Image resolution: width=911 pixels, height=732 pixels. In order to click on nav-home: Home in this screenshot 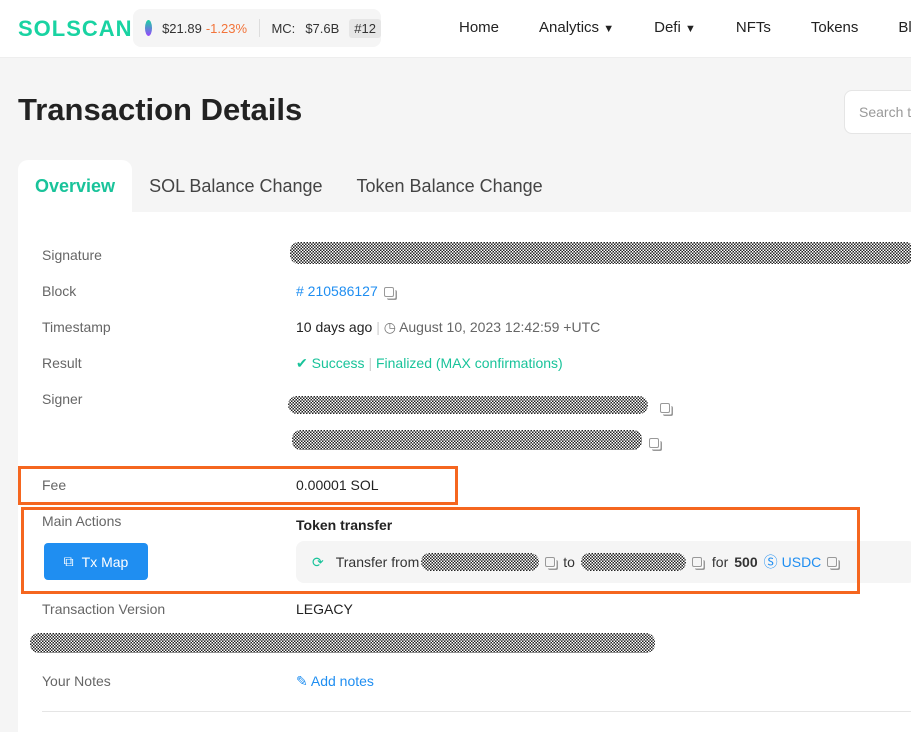, I will do `click(479, 27)`.